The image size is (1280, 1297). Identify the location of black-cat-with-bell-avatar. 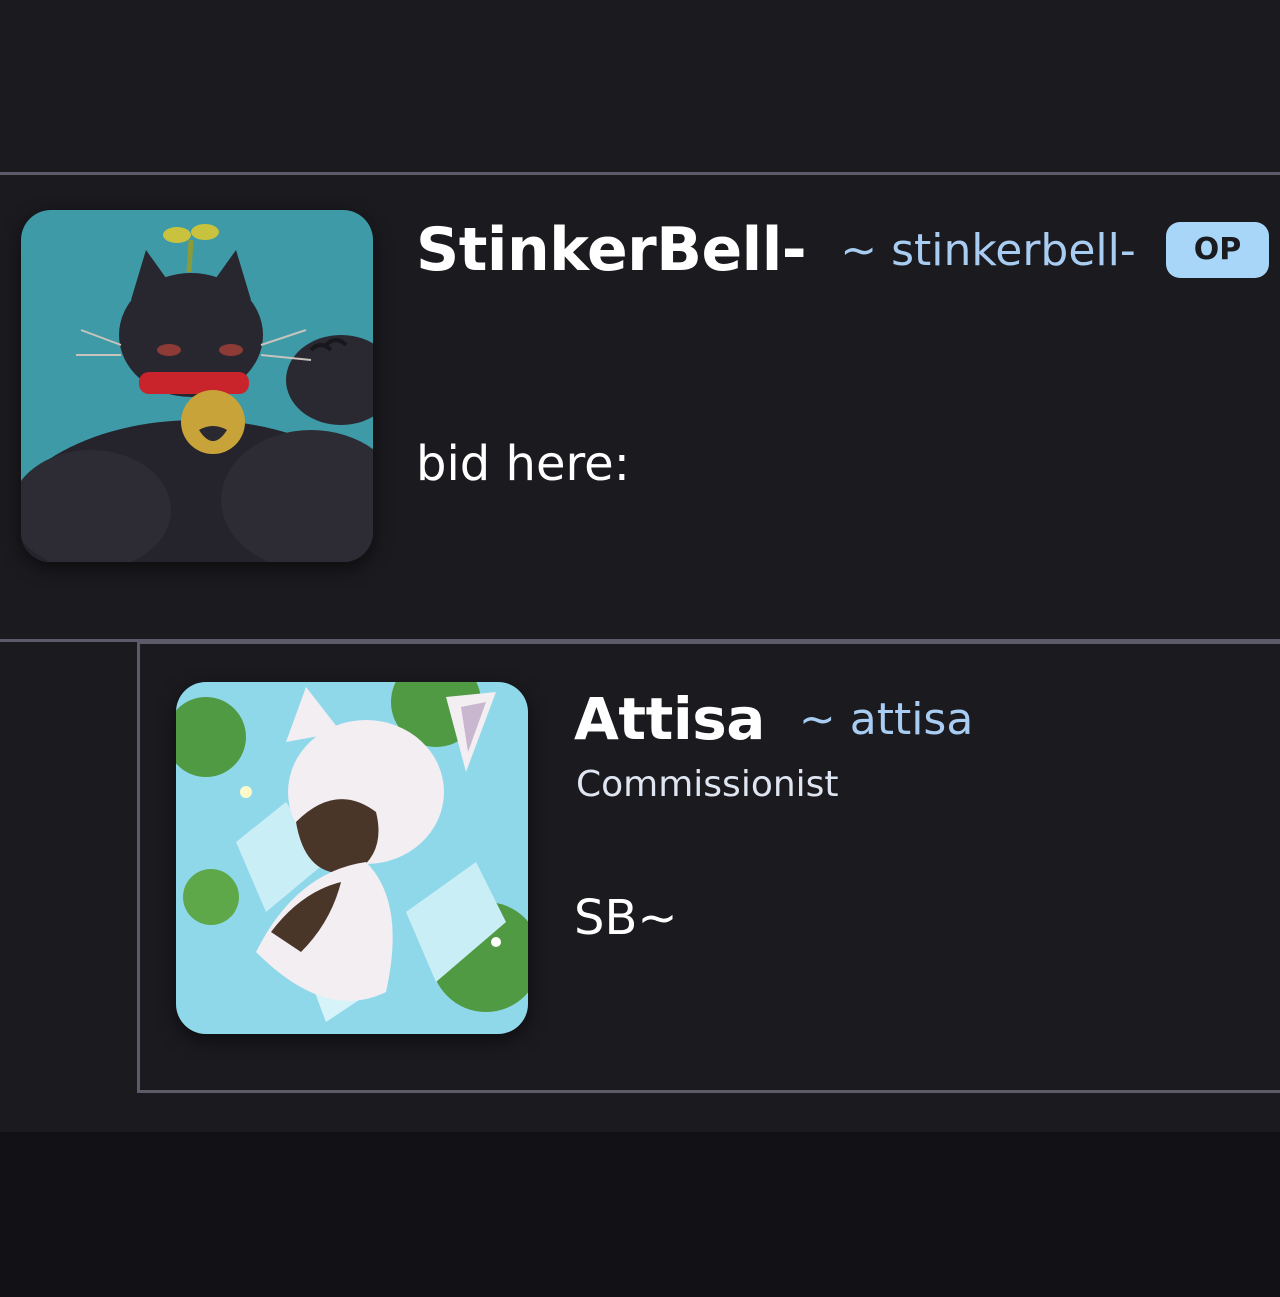
(197, 386).